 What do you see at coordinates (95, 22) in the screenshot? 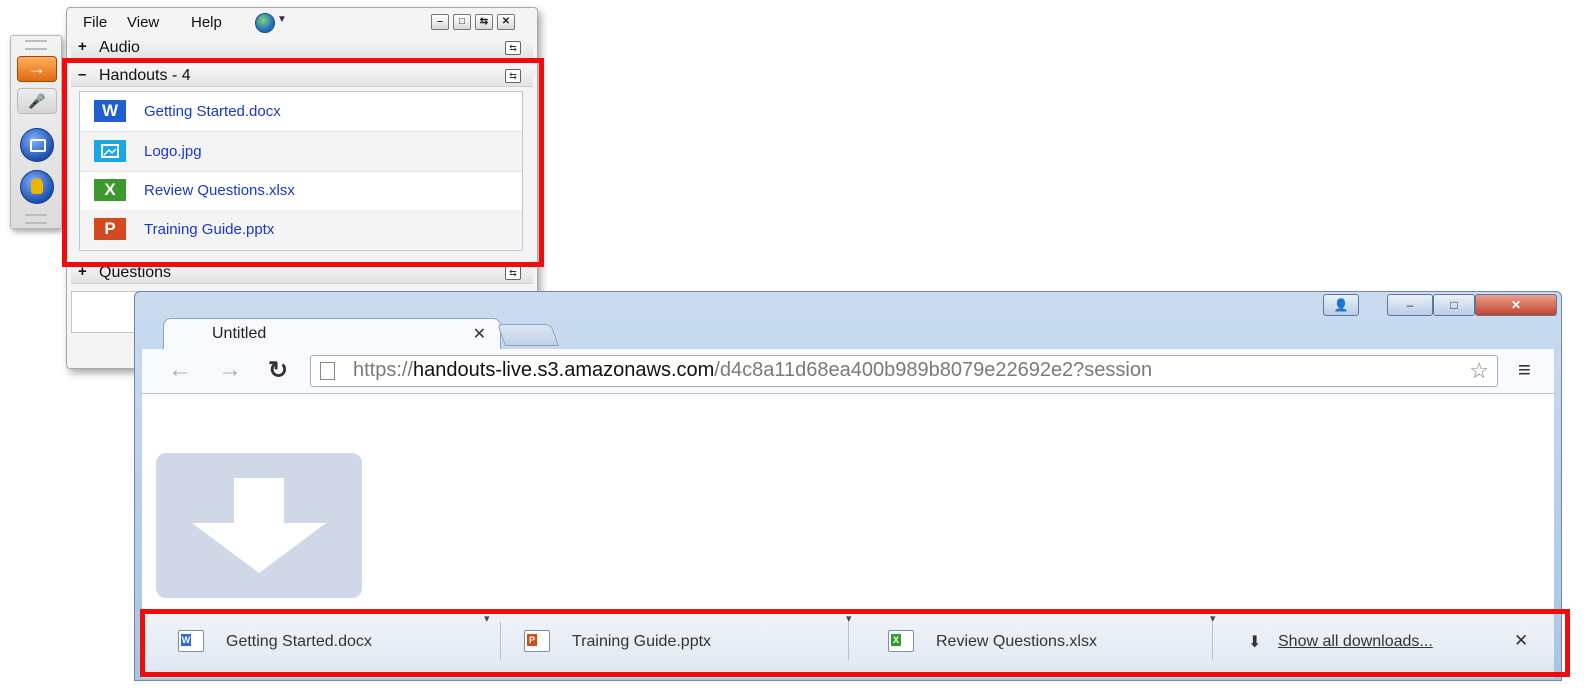
I see `menu-file: File` at bounding box center [95, 22].